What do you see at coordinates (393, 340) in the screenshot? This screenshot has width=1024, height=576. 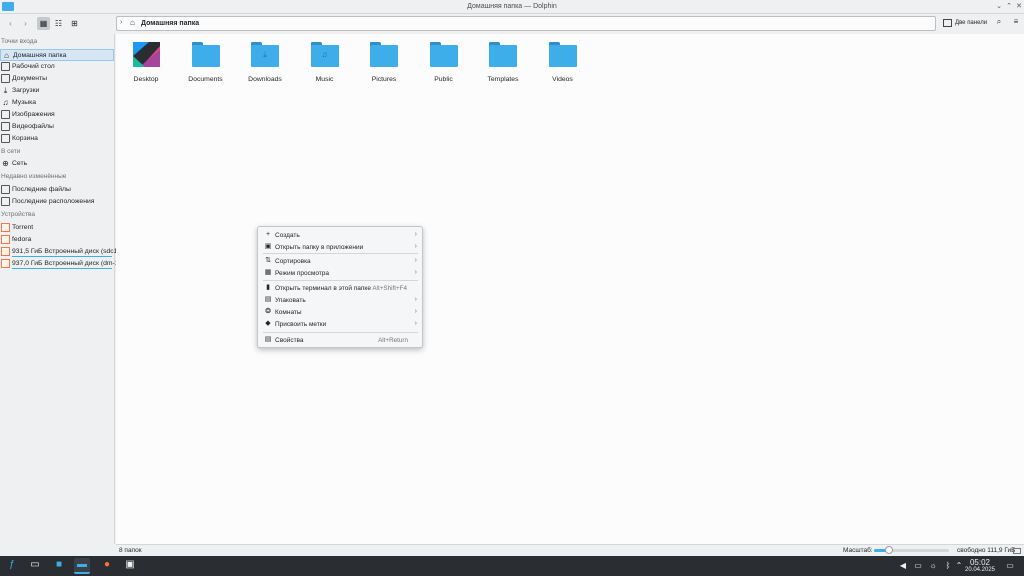 I see `menu-item-shortcut: Alt+Return` at bounding box center [393, 340].